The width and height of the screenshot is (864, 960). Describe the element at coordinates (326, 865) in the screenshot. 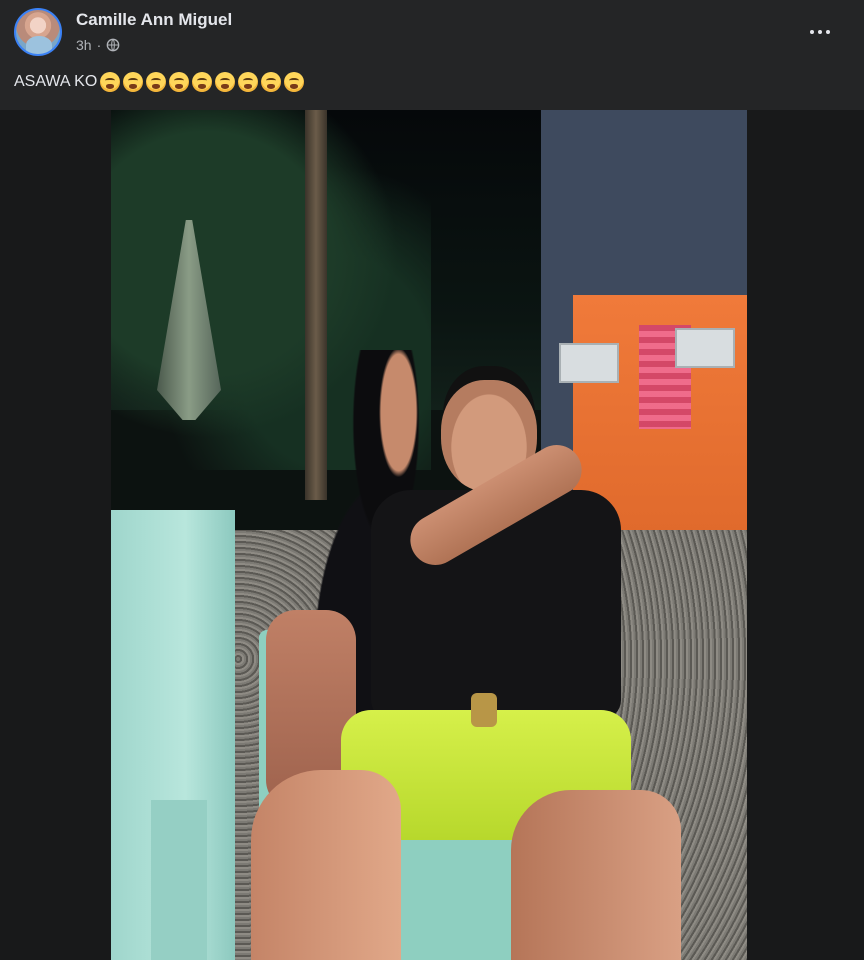

I see `photo-man-leg-left` at that location.